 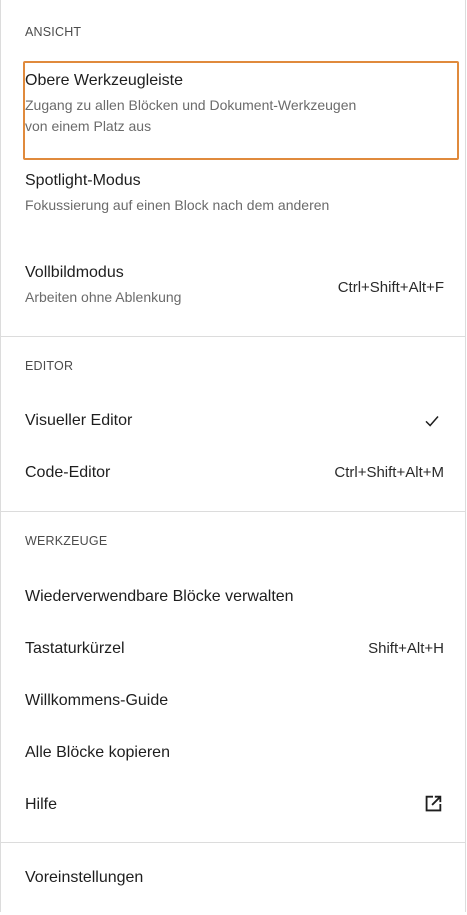 What do you see at coordinates (41, 804) in the screenshot?
I see `menu-item-label: Hilfe` at bounding box center [41, 804].